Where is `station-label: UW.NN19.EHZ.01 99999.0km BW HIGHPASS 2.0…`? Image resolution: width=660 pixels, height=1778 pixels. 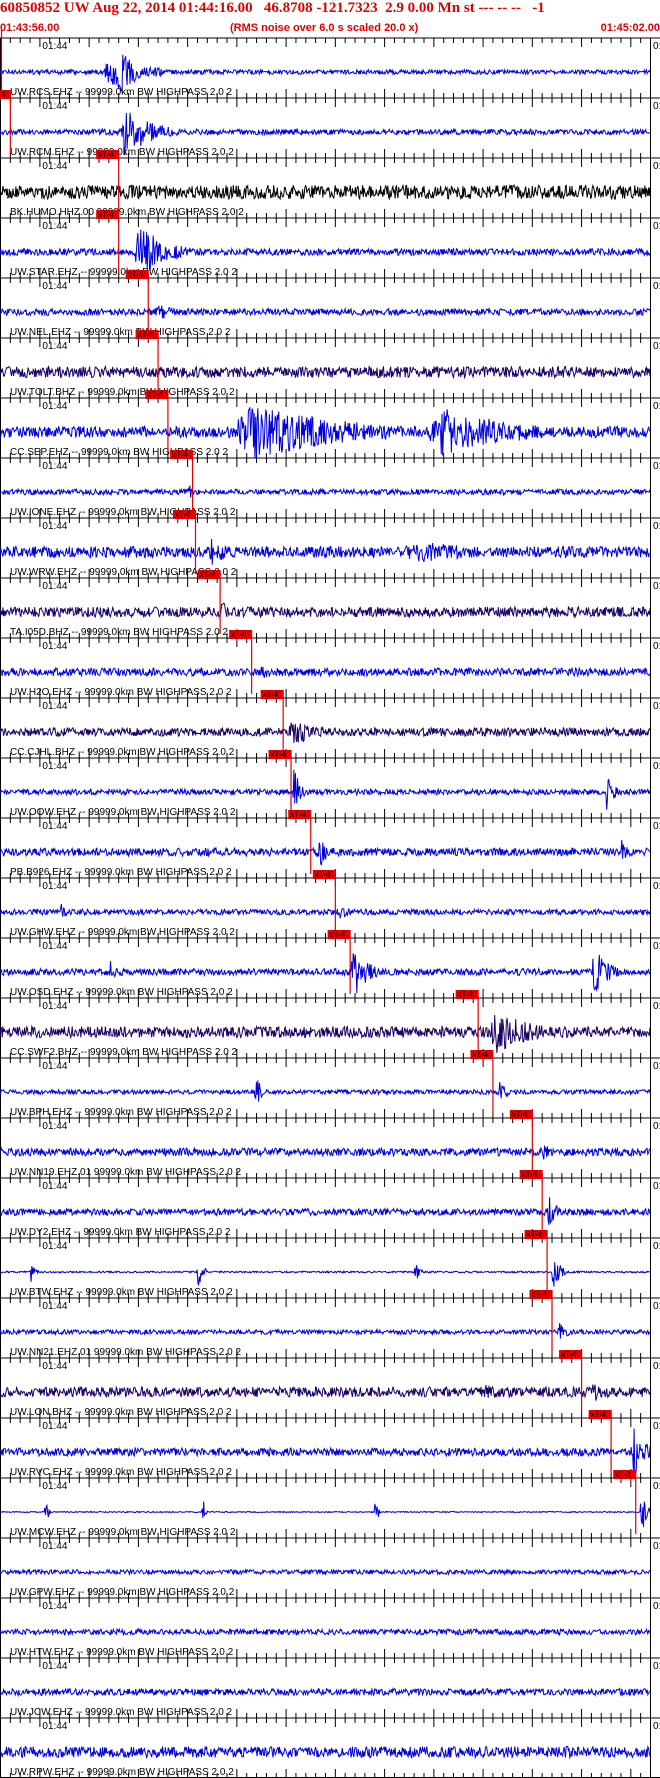
station-label: UW.NN19.EHZ.01 99999.0km BW HIGHPASS 2.0… is located at coordinates (125, 1172).